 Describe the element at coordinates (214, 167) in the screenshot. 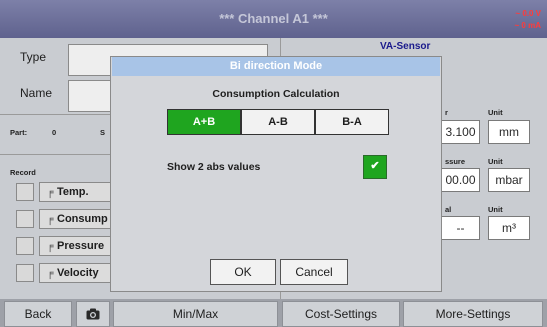

I see `show-abs-values-label: Show 2 abs values` at that location.